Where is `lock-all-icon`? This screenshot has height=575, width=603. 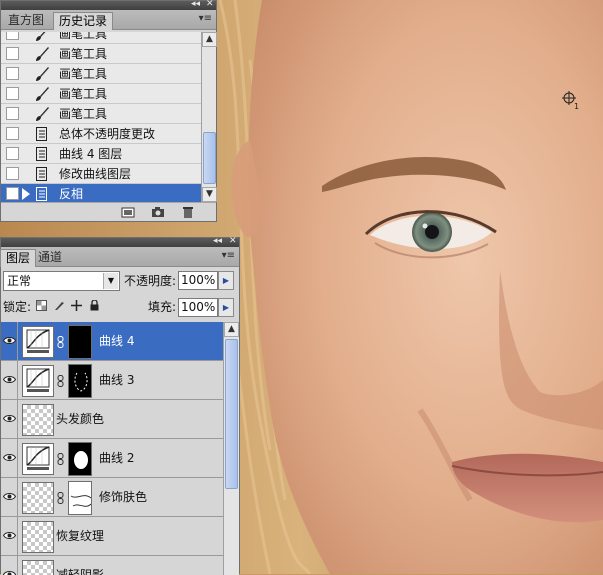 lock-all-icon is located at coordinates (94, 305).